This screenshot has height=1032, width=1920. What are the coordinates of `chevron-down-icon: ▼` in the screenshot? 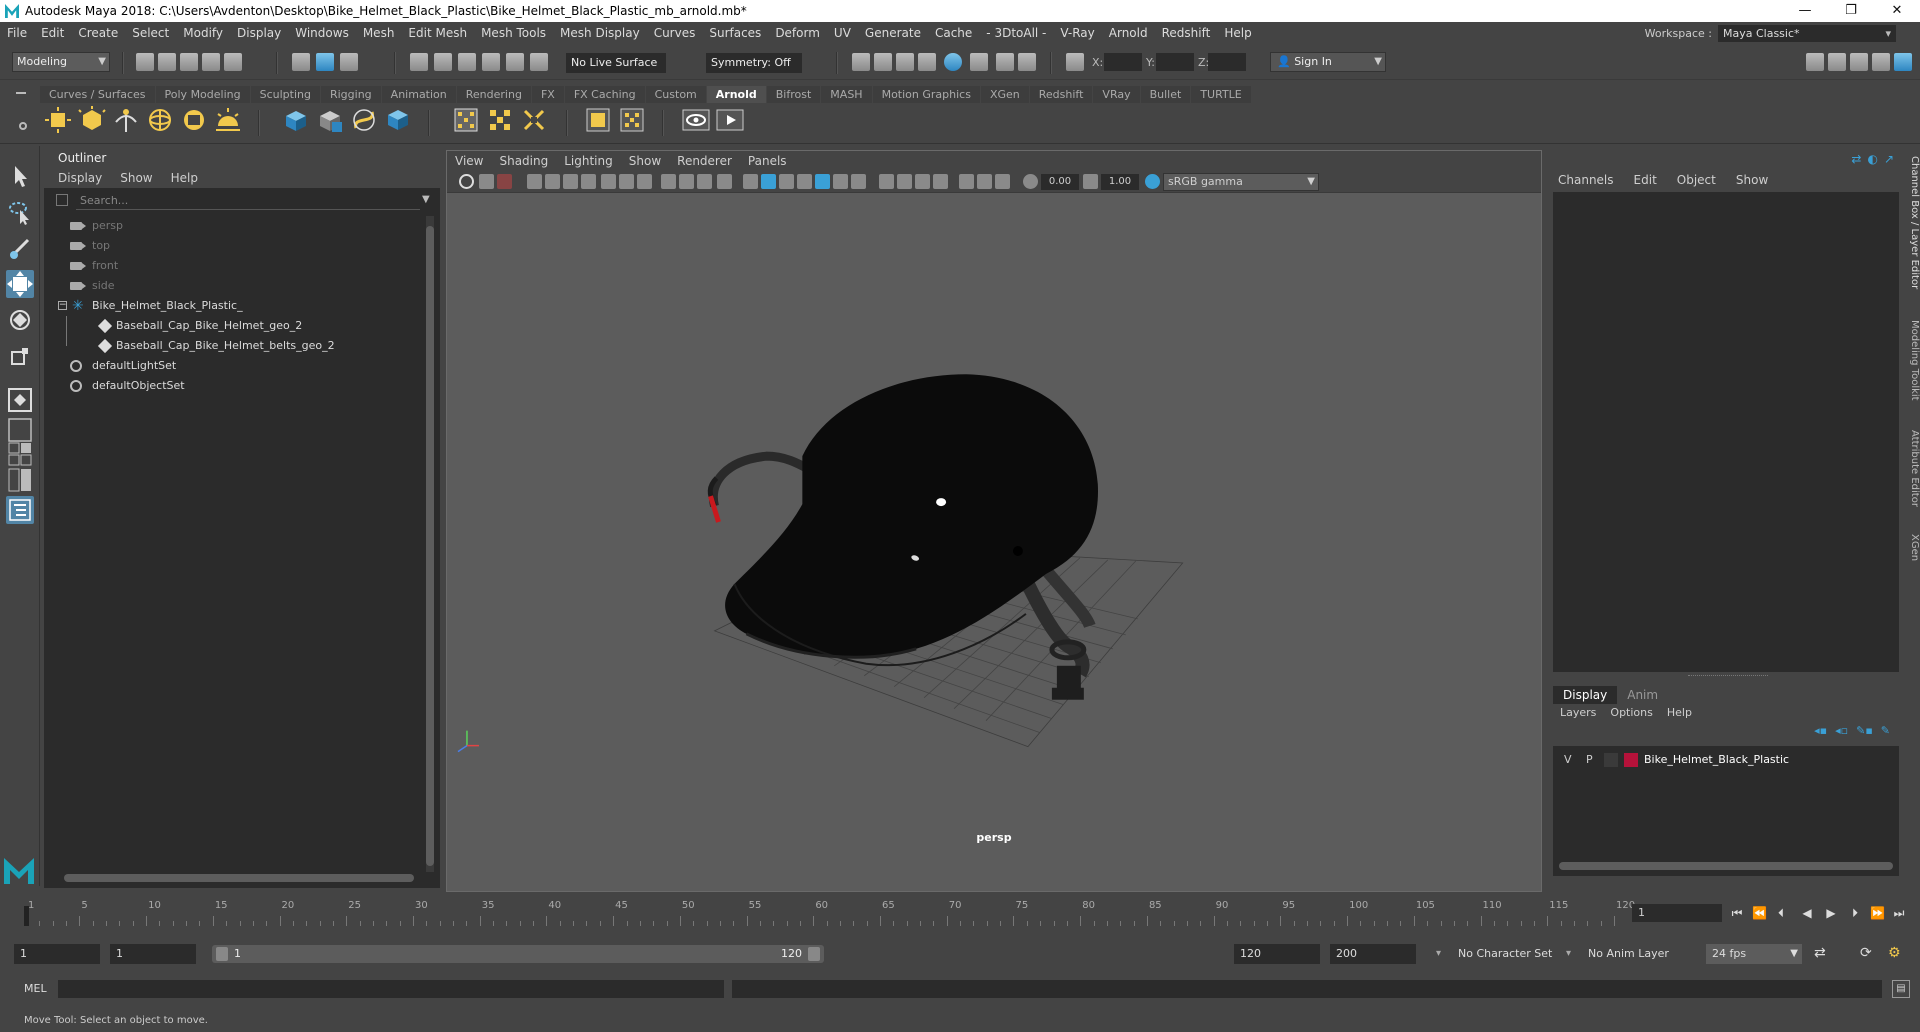 It's located at (426, 199).